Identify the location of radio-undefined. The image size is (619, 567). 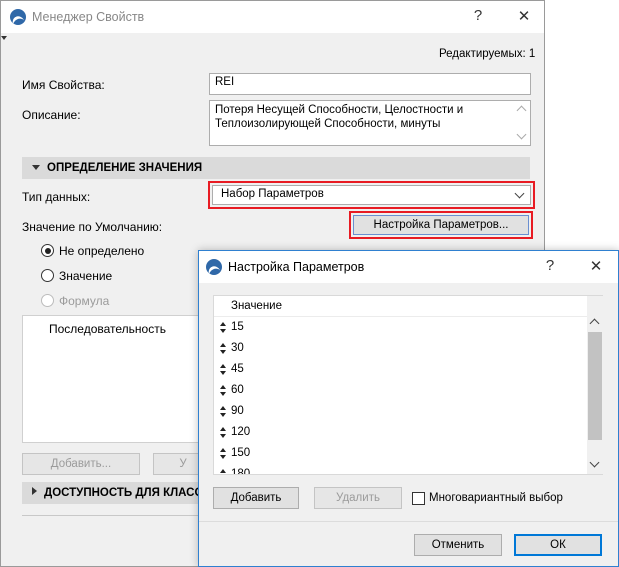
(47, 250).